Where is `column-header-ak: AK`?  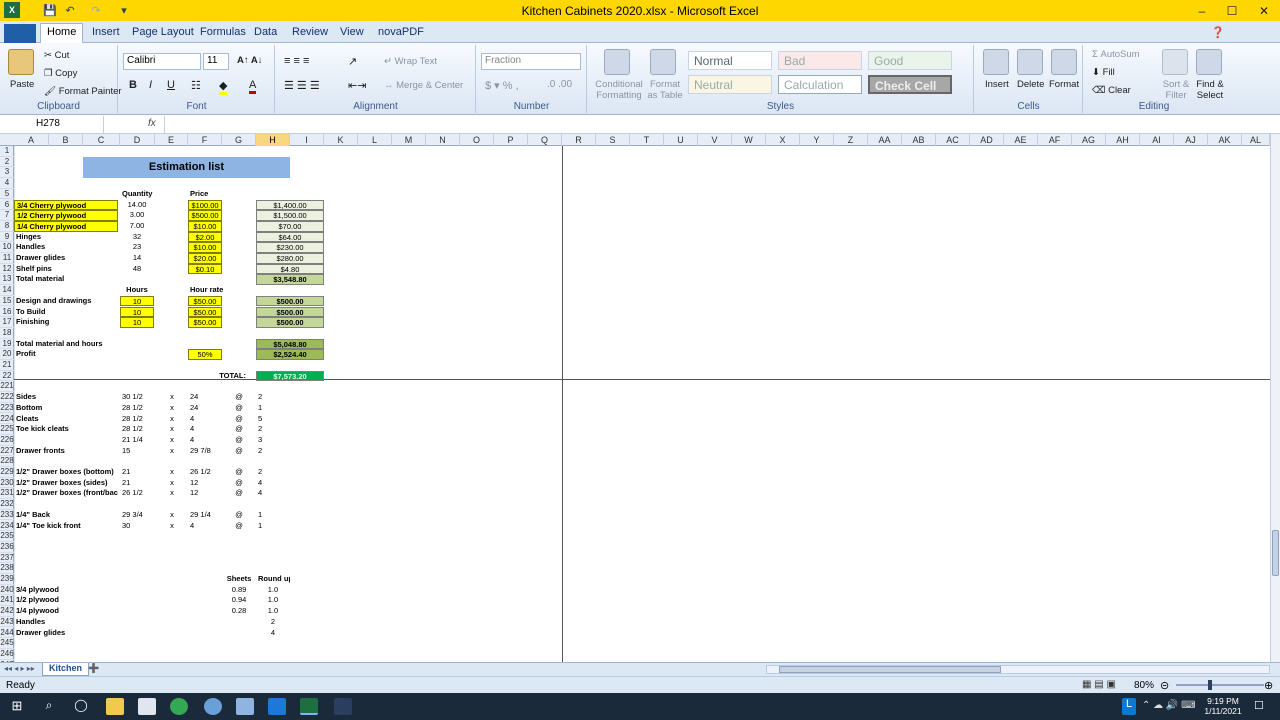
column-header-ak: AK is located at coordinates (1225, 140).